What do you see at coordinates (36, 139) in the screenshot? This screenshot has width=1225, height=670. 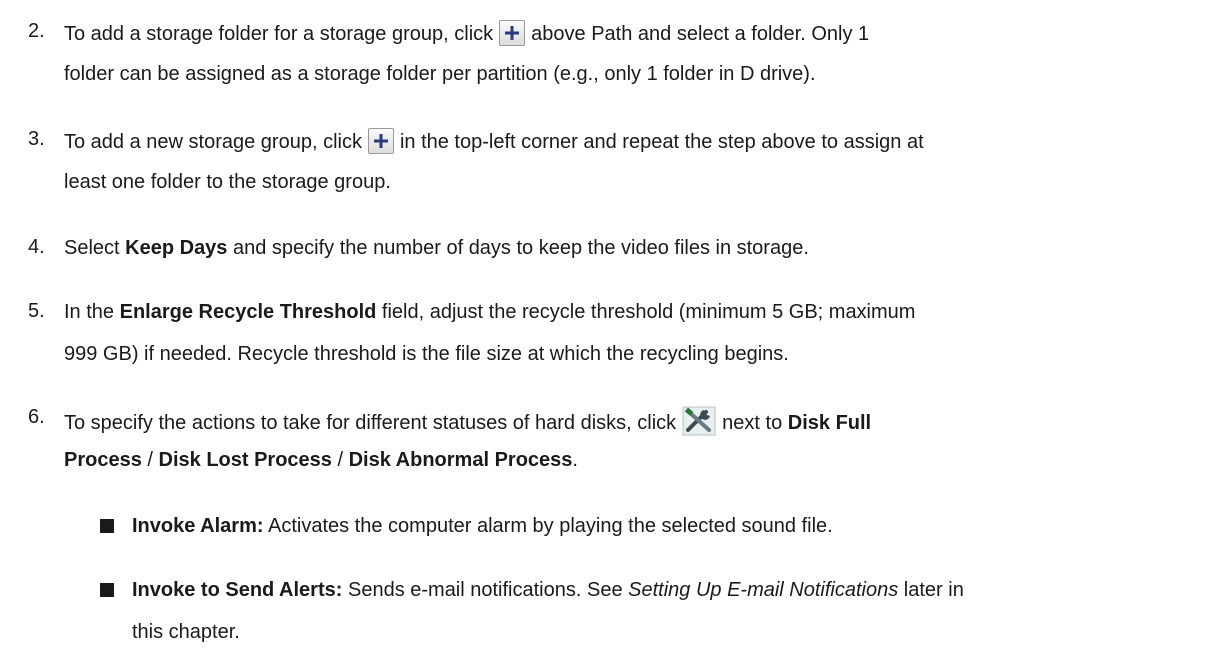 I see `step-number: 3.` at bounding box center [36, 139].